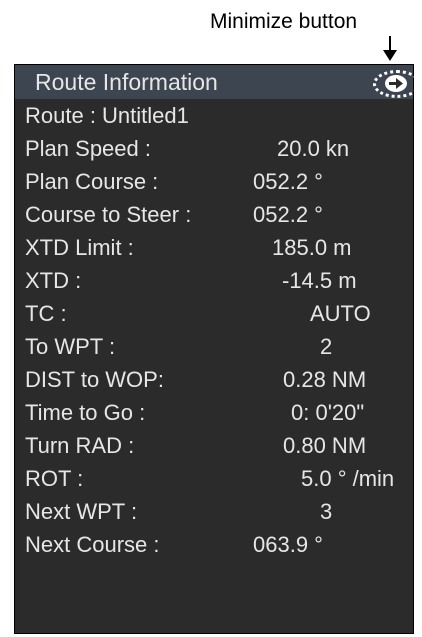 The image size is (422, 637). I want to click on callout-arrow-head, so click(390, 55).